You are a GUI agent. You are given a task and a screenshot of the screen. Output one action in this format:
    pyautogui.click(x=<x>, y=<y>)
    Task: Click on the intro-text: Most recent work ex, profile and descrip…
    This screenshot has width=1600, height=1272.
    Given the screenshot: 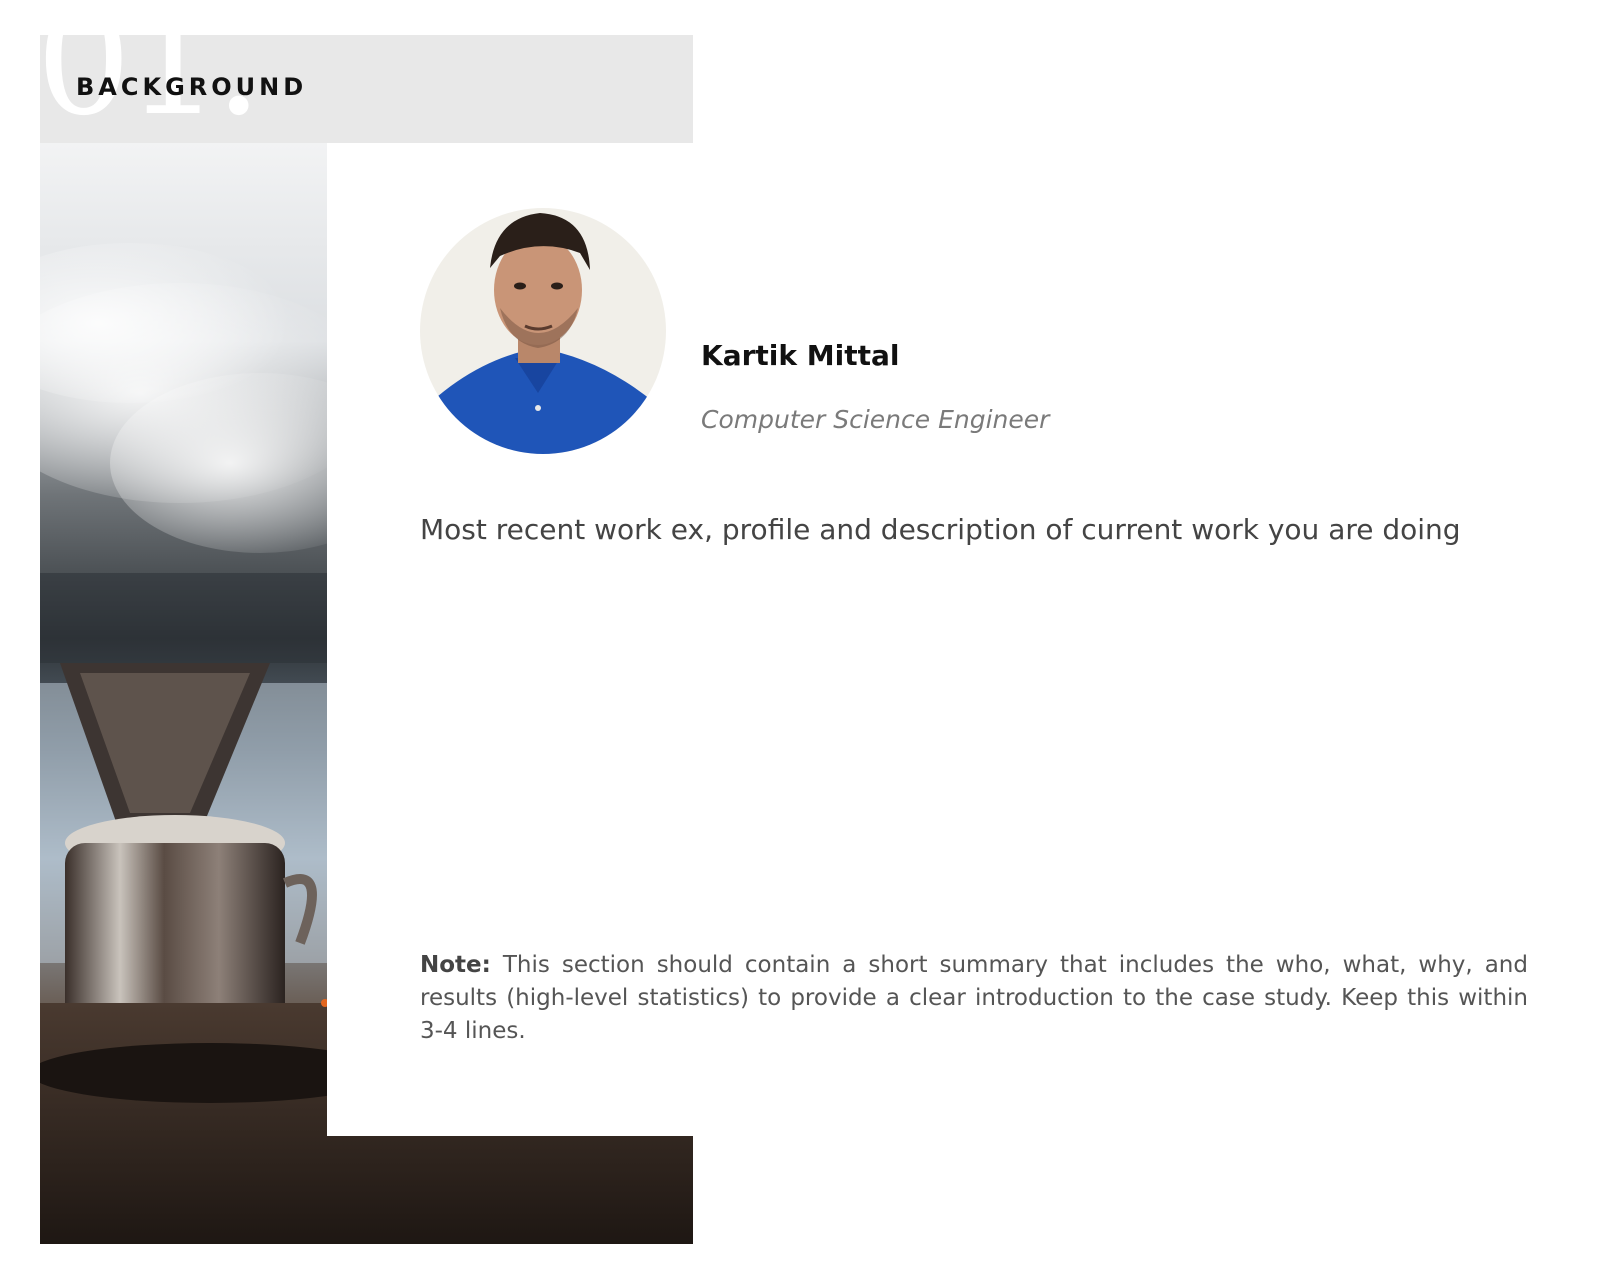 What is the action you would take?
    pyautogui.click(x=940, y=529)
    